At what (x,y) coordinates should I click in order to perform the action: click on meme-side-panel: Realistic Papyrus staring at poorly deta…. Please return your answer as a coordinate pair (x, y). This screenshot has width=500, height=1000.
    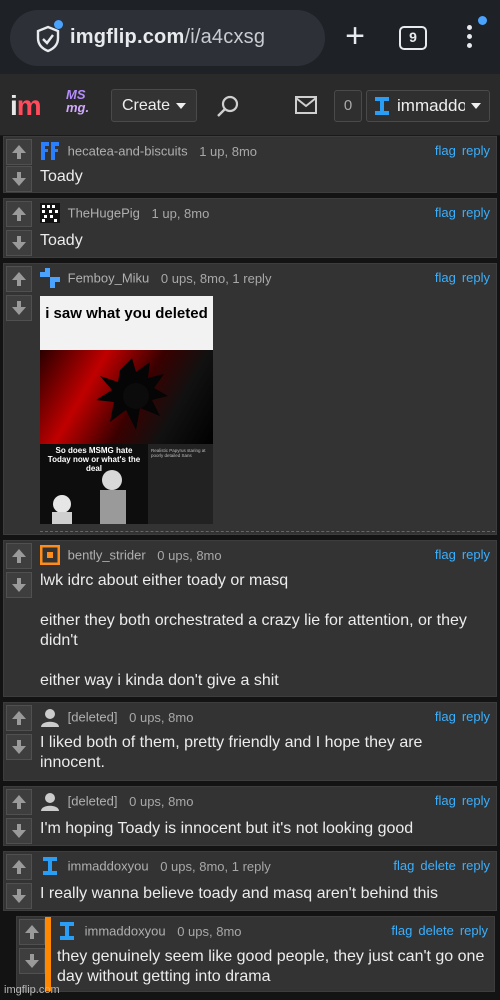
    Looking at the image, I should click on (180, 484).